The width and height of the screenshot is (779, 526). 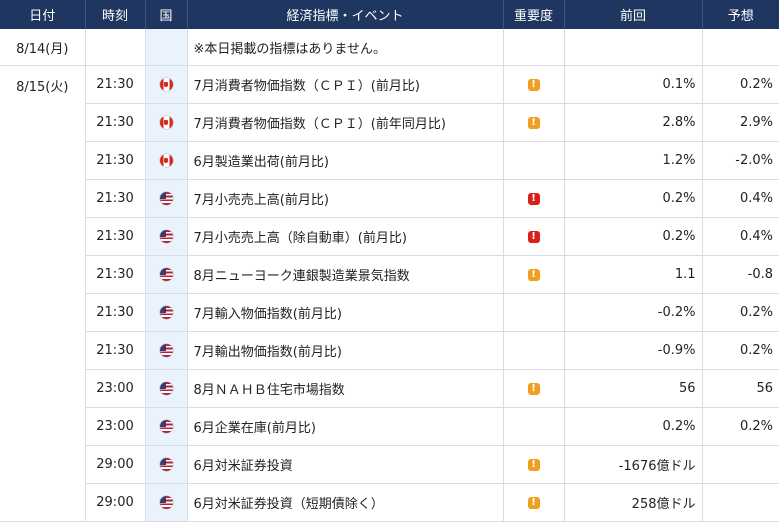 I want to click on indicator-name: 7月小売売上高（除自動車）(前月比), so click(x=345, y=236).